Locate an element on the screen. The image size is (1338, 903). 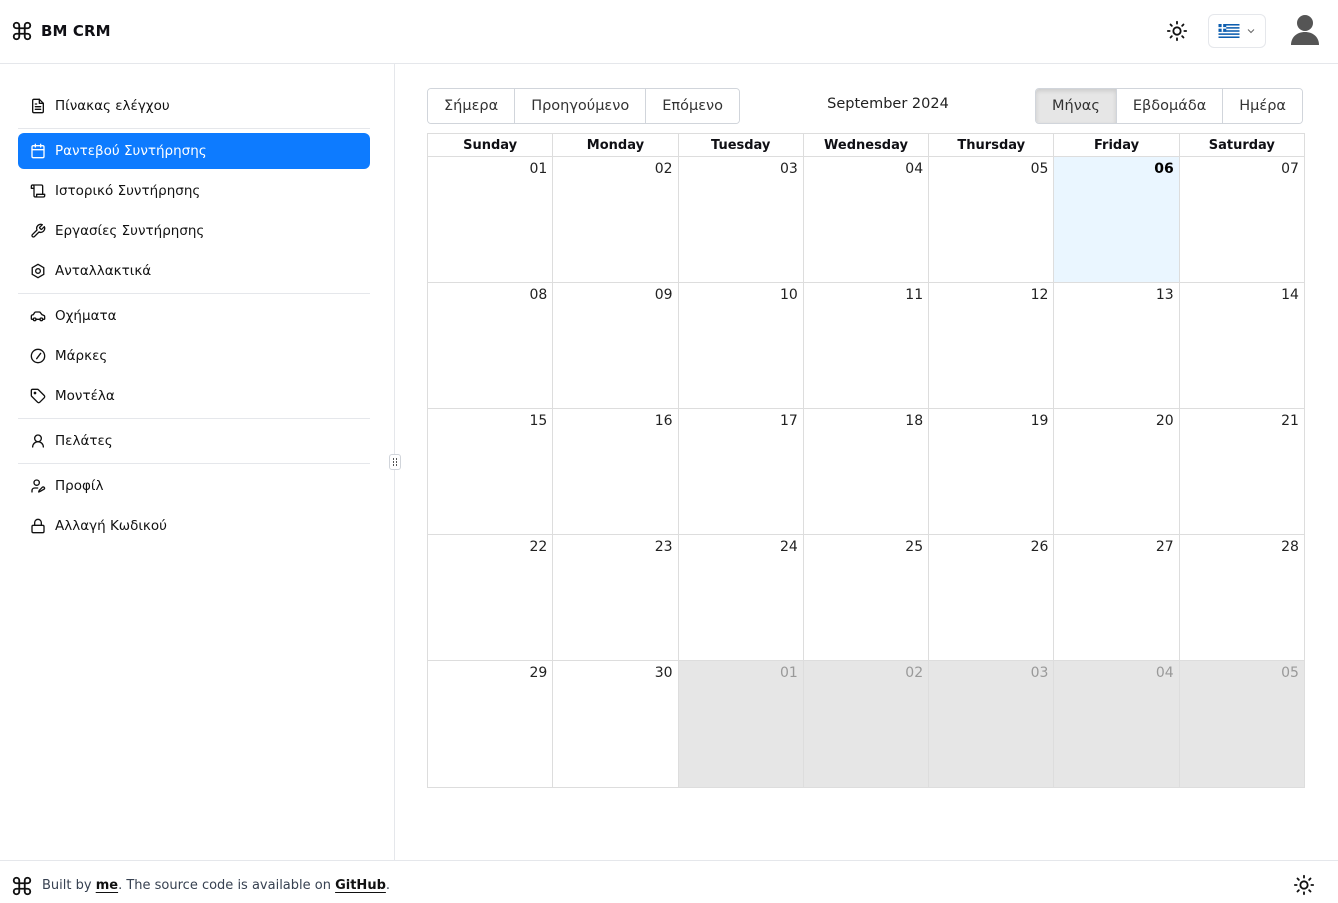
calendar-day-cell: 05 is located at coordinates (992, 219).